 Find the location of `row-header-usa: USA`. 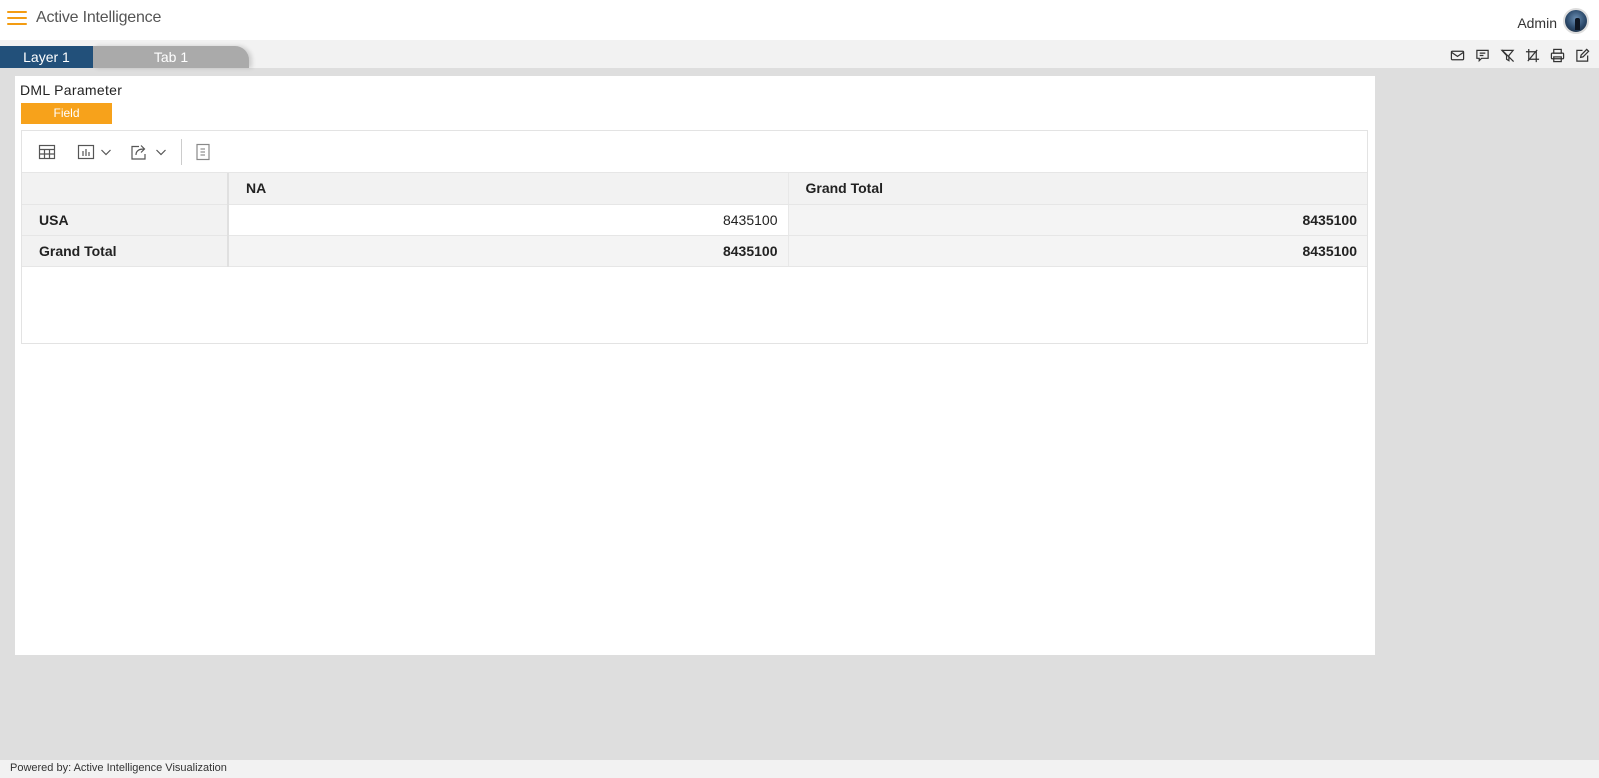

row-header-usa: USA is located at coordinates (125, 220).